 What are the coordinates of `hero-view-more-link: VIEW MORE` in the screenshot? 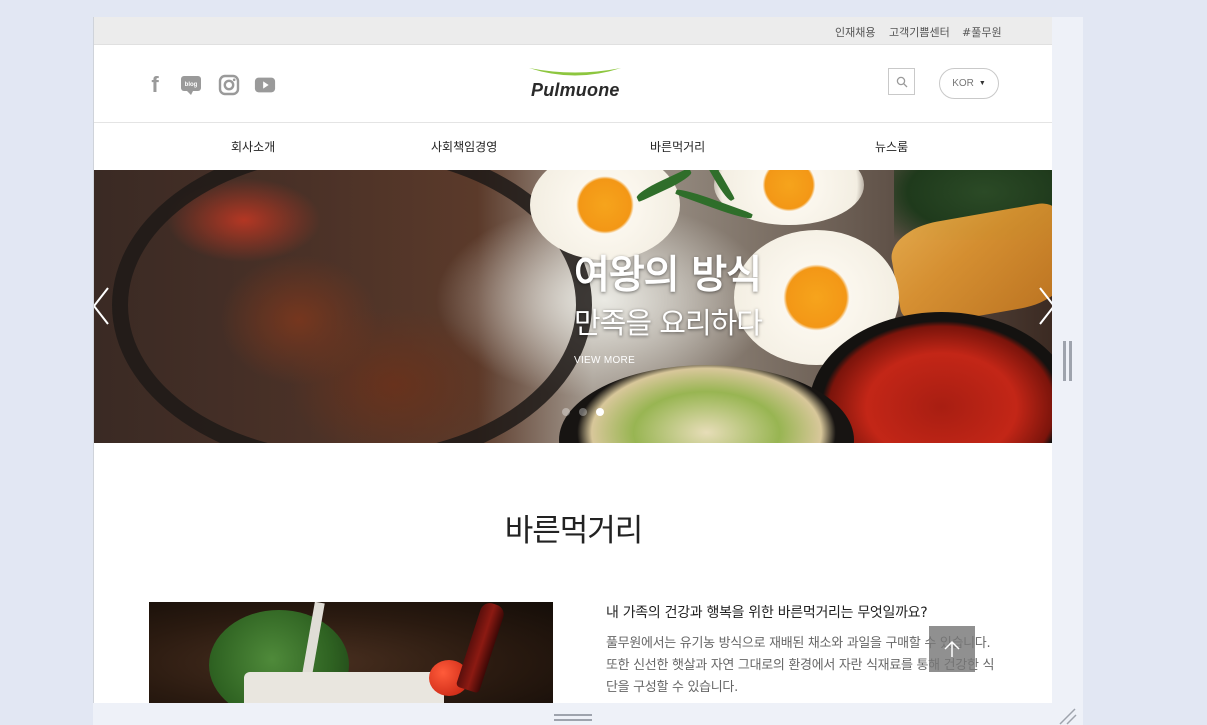 It's located at (604, 360).